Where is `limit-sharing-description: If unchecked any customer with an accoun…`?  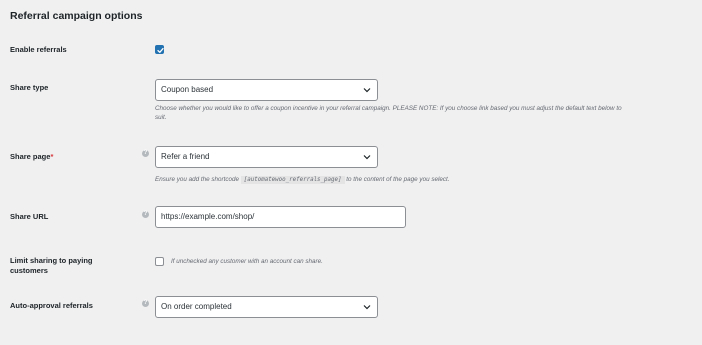
limit-sharing-description: If unchecked any customer with an accoun… is located at coordinates (247, 261).